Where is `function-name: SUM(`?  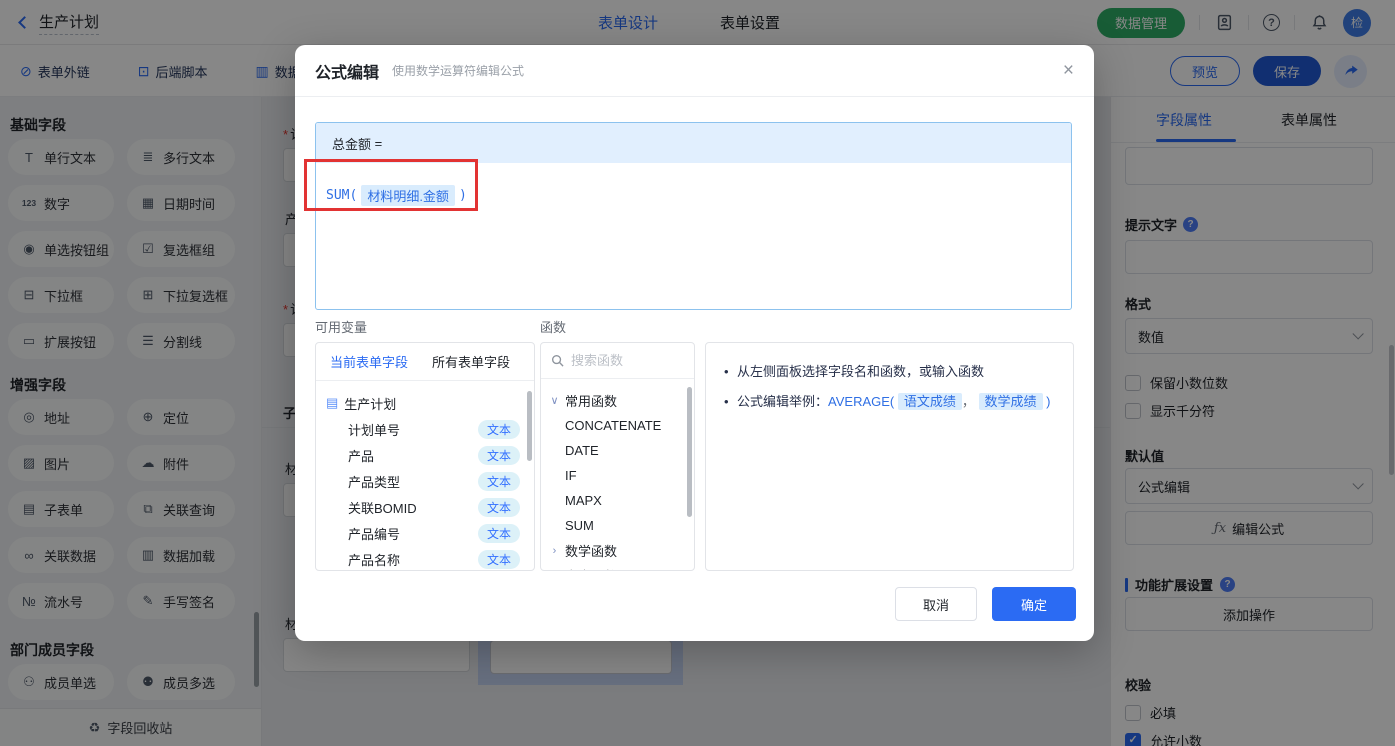 function-name: SUM( is located at coordinates (342, 195).